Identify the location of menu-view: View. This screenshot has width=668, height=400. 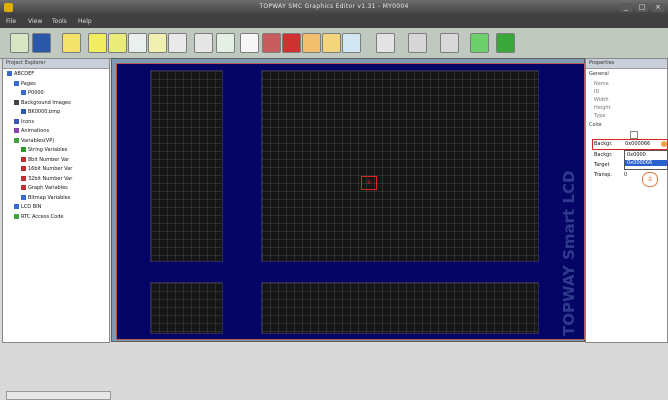
(35, 21).